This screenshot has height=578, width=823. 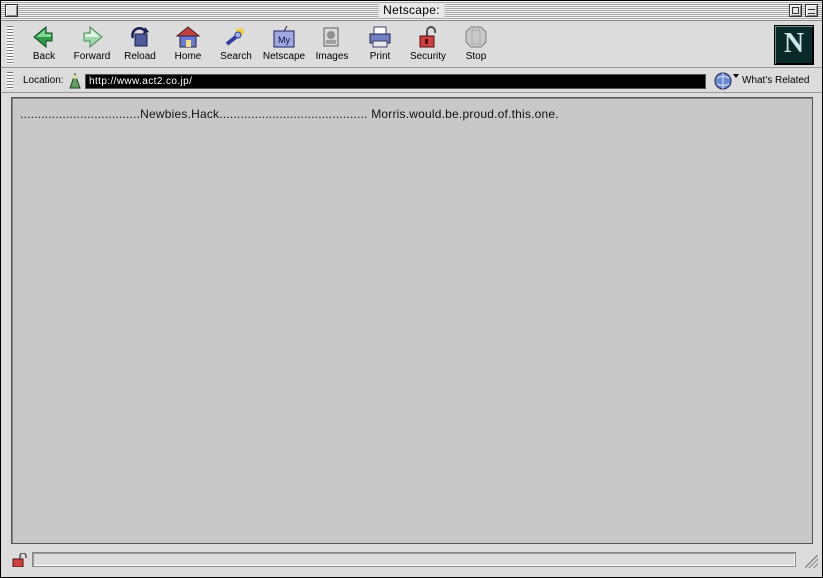 I want to click on padlock-icon, so click(x=427, y=37).